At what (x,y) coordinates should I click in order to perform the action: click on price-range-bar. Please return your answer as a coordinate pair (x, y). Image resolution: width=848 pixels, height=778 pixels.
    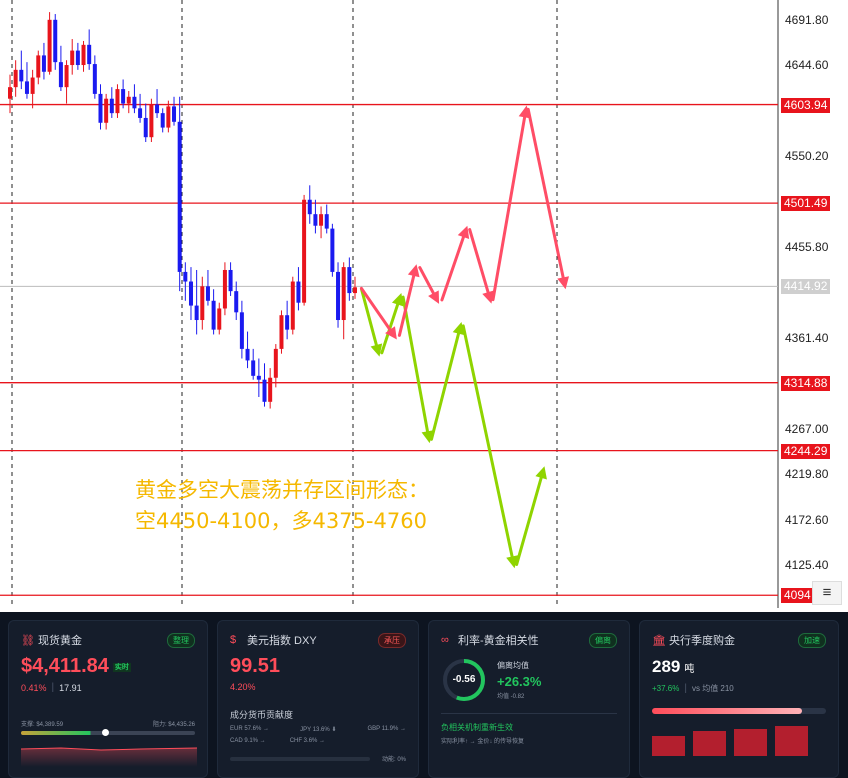
    Looking at the image, I should click on (108, 732).